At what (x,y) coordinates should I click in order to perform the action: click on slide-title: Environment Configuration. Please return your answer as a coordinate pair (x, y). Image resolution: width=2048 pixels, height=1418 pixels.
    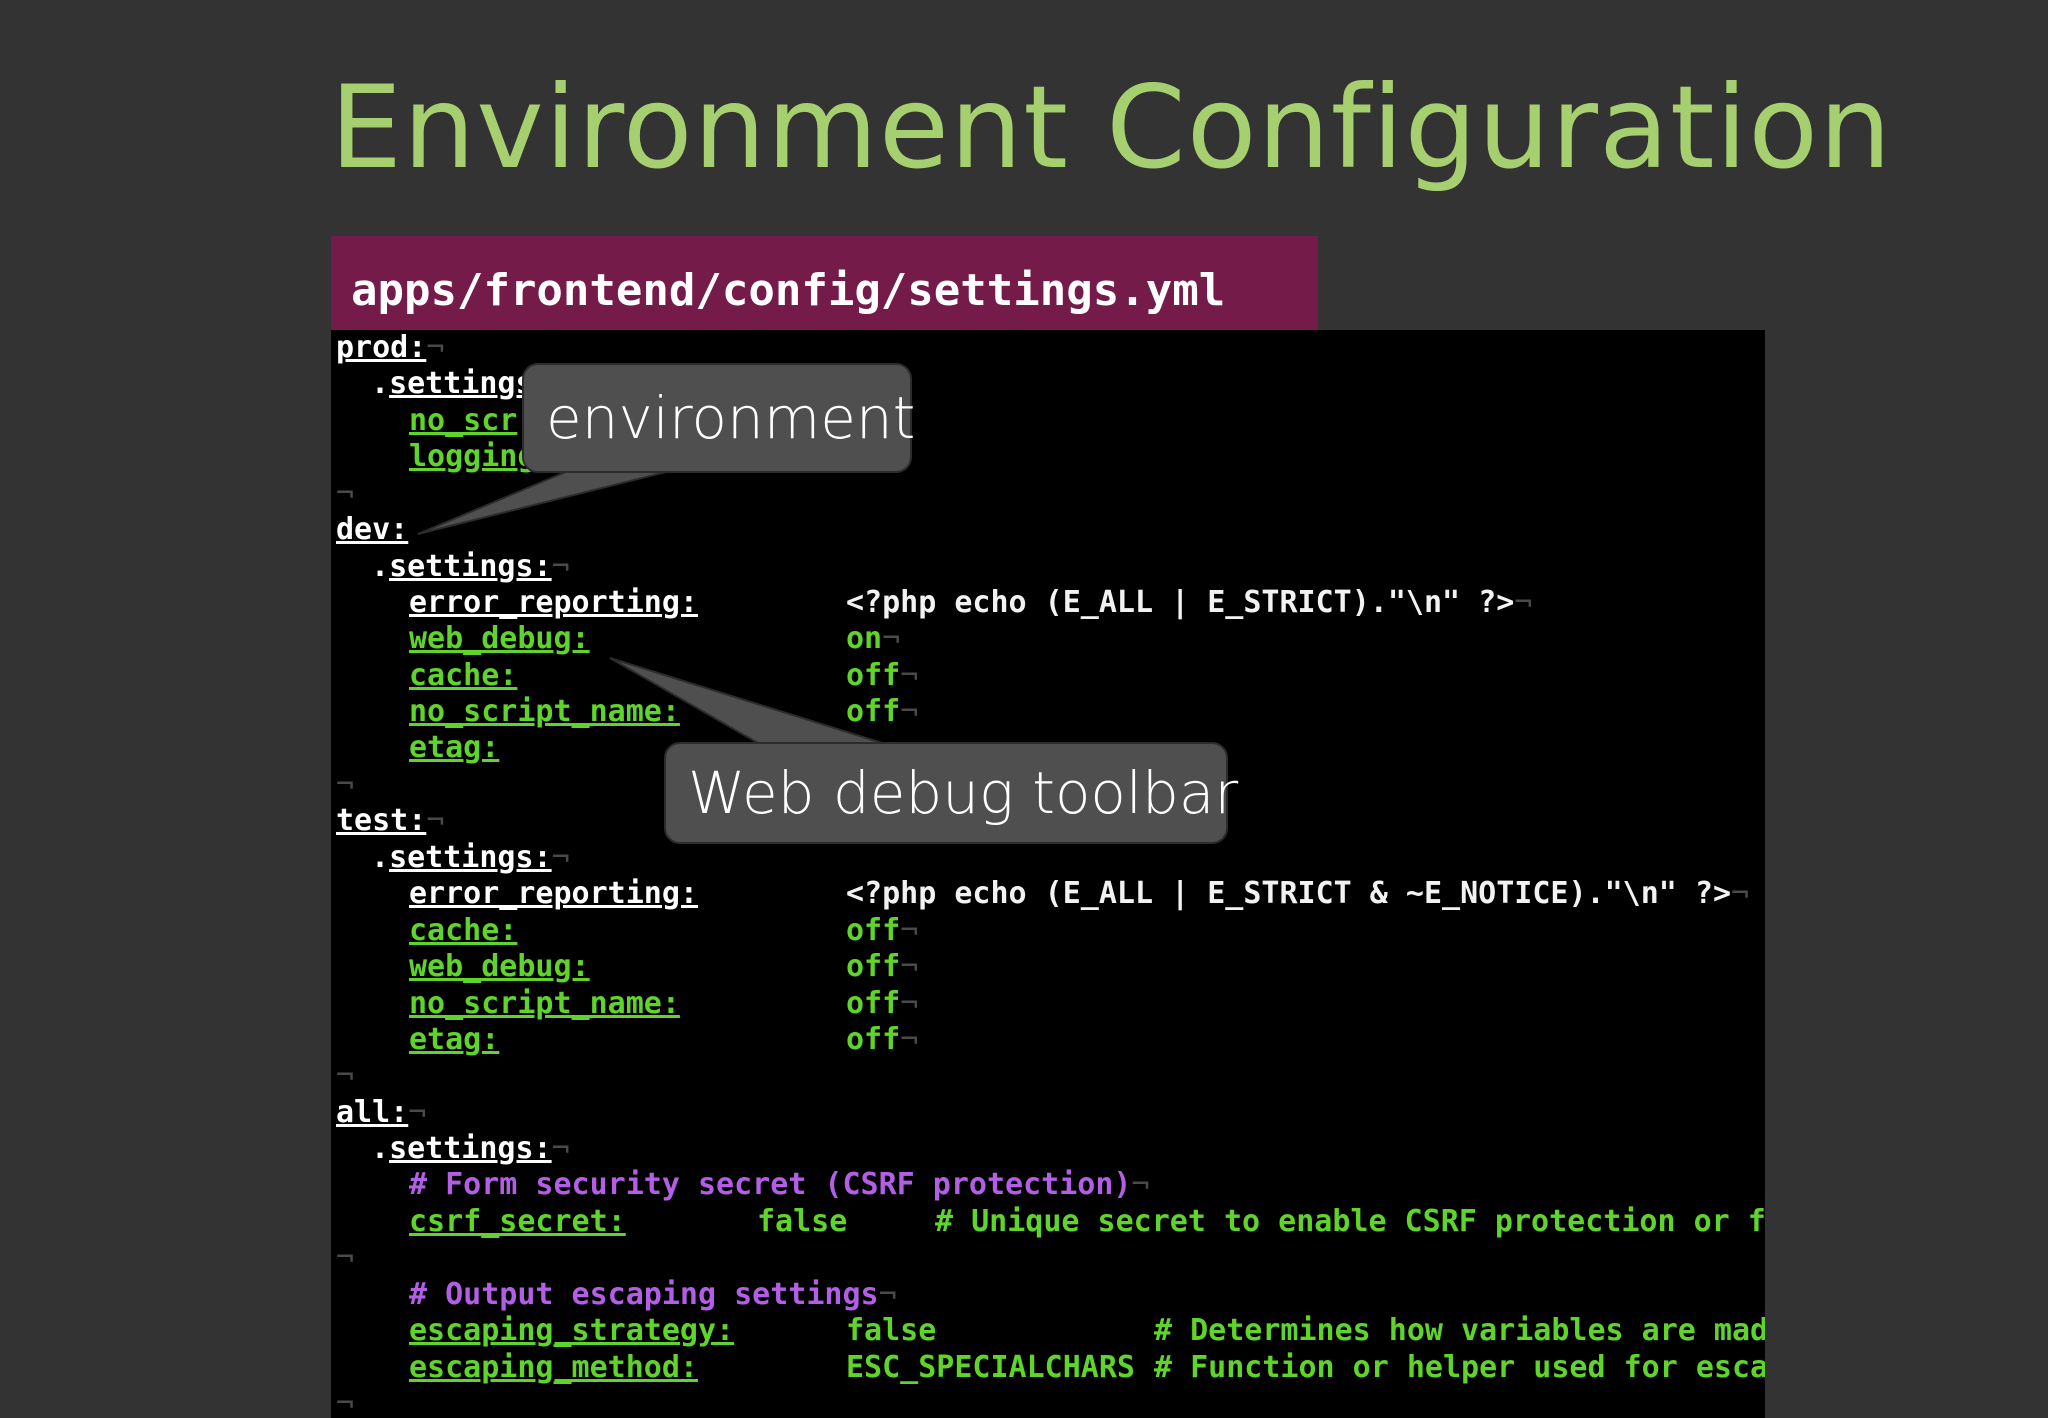
    Looking at the image, I should click on (1111, 127).